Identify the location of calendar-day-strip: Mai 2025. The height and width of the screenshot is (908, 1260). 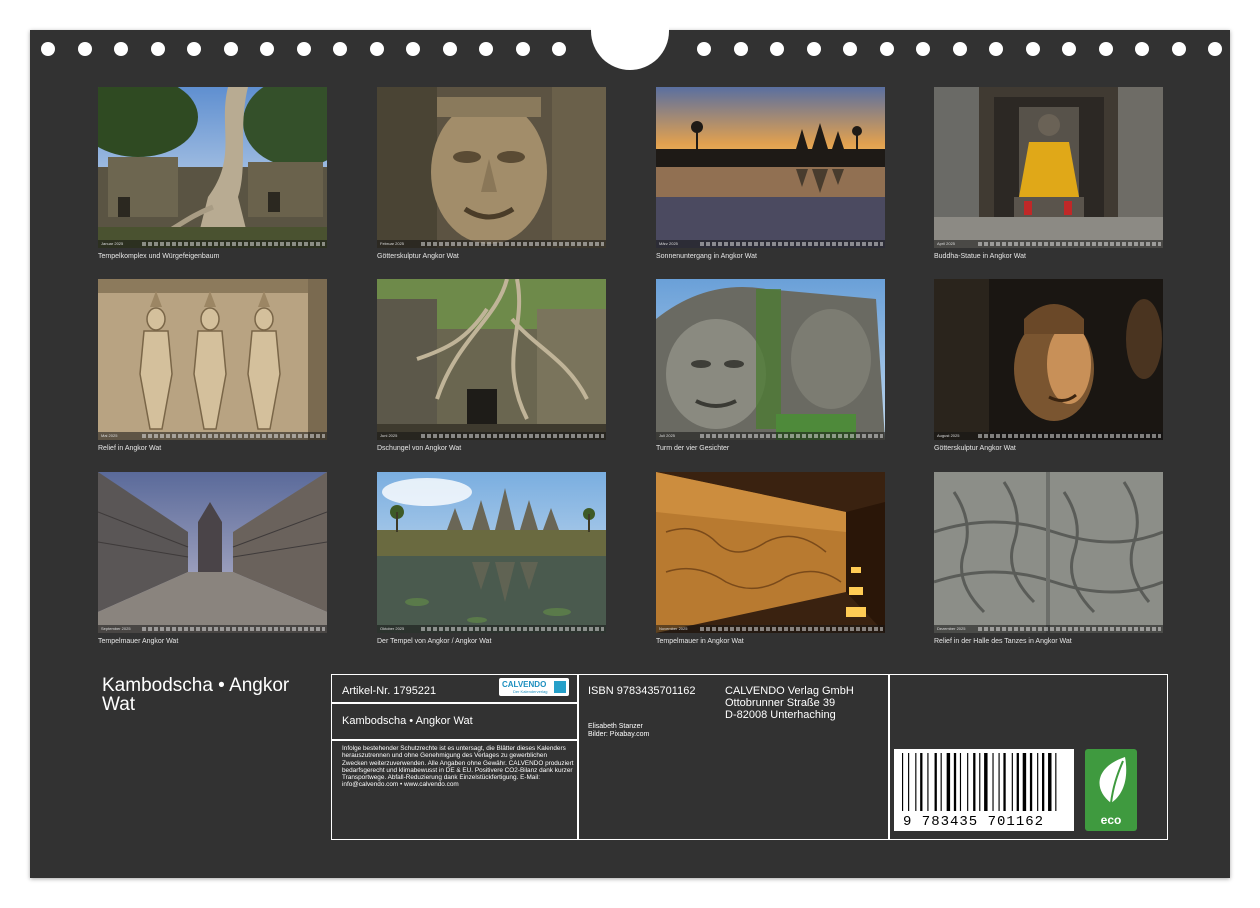
(212, 436).